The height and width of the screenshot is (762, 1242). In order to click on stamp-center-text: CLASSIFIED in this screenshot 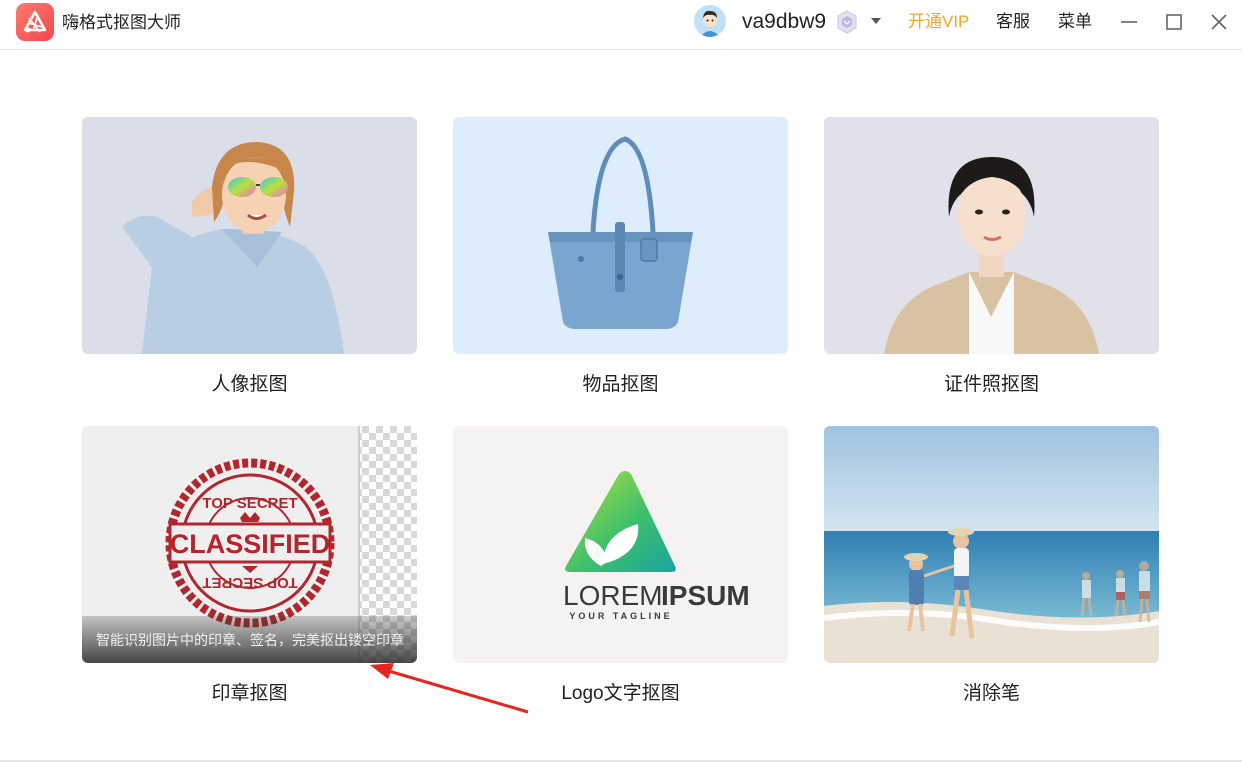, I will do `click(250, 544)`.